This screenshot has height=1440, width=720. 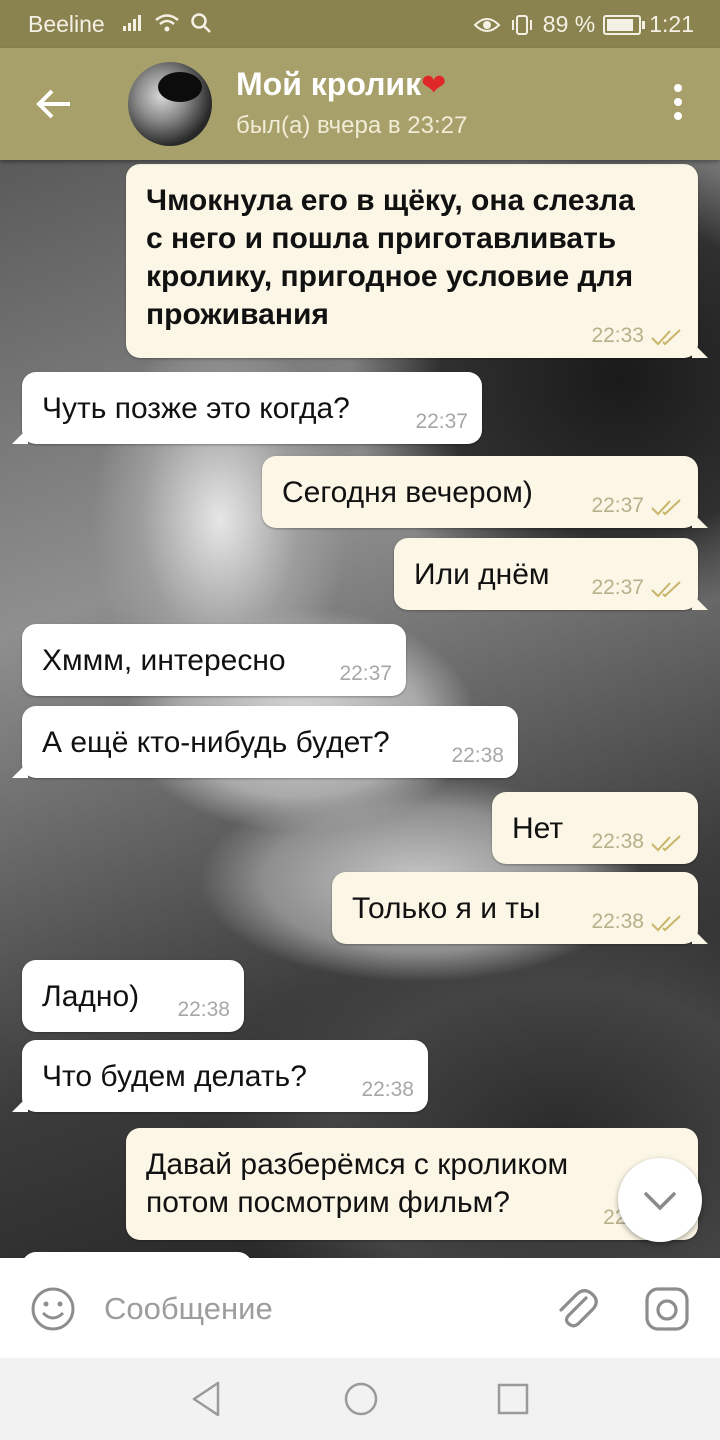 I want to click on message-text: Ладно), so click(x=91, y=996).